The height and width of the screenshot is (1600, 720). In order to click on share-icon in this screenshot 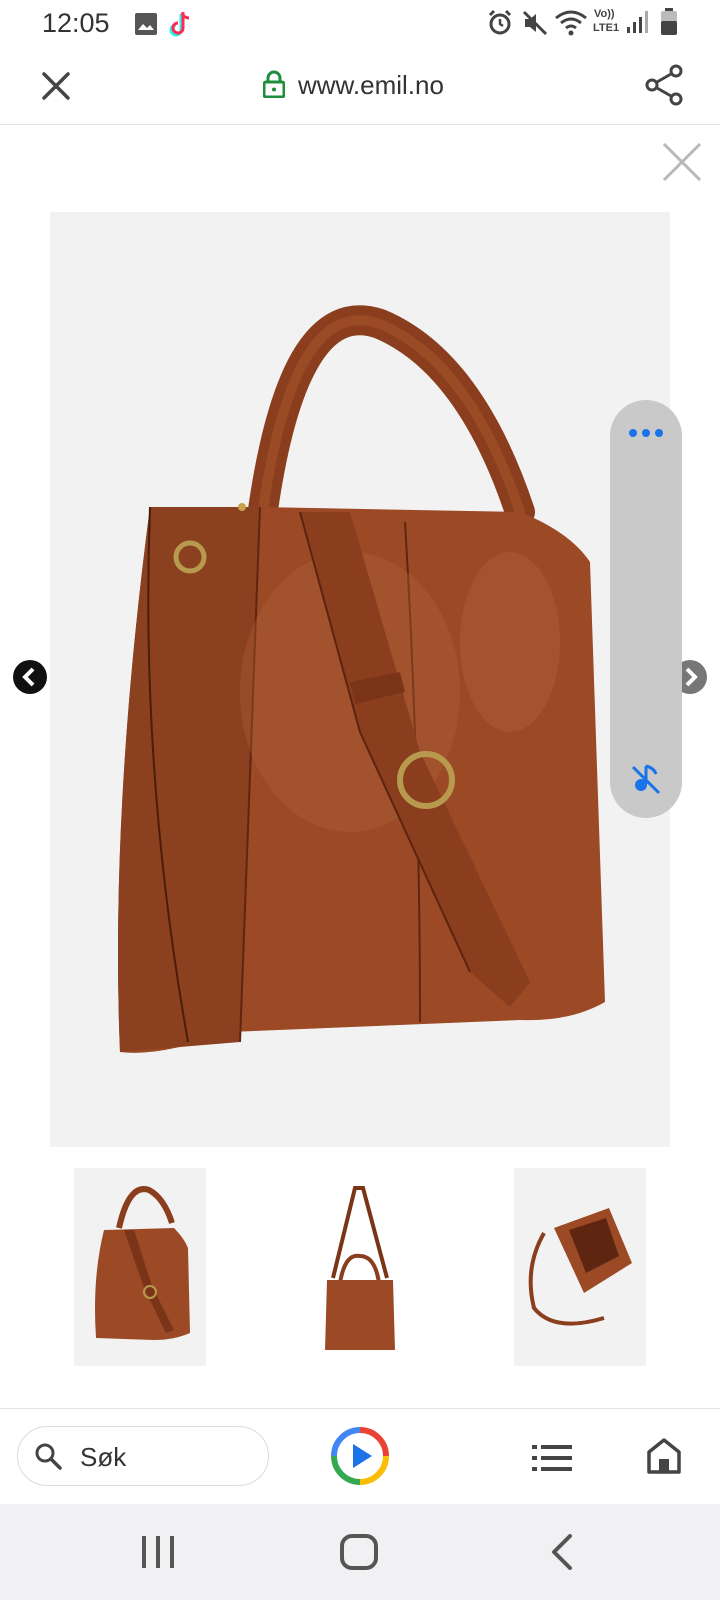, I will do `click(664, 85)`.